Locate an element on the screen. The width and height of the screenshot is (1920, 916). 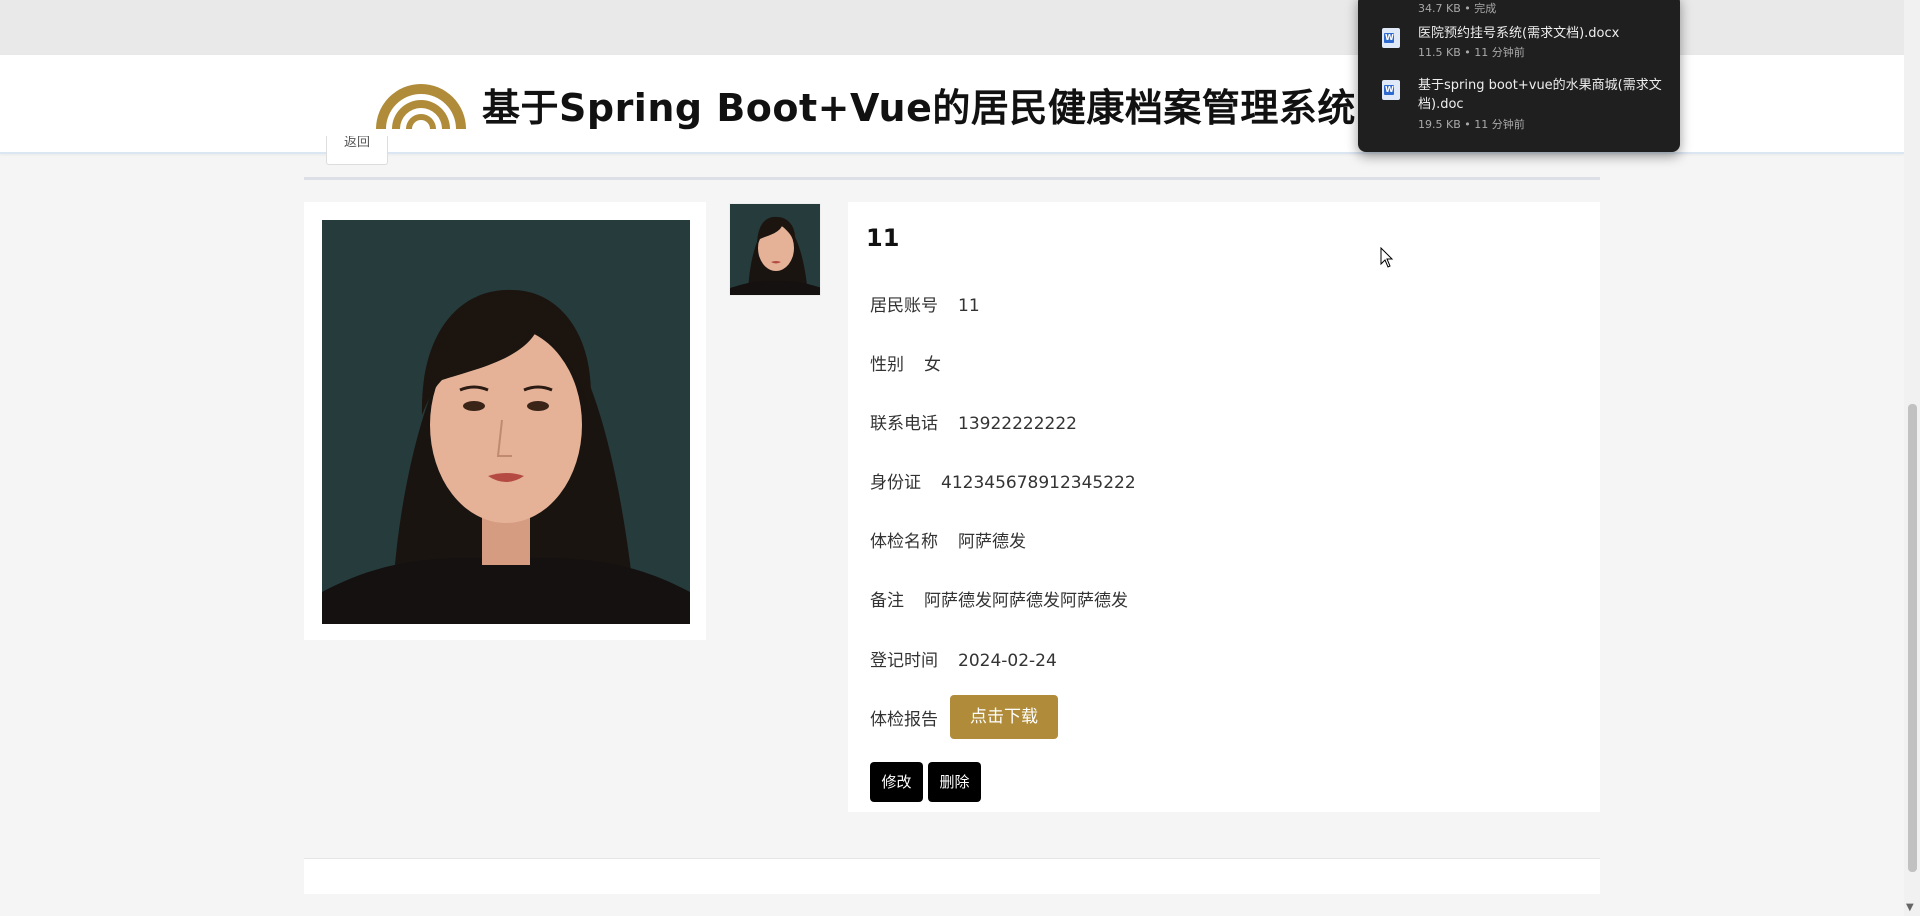
resident-thumbnail is located at coordinates (775, 249).